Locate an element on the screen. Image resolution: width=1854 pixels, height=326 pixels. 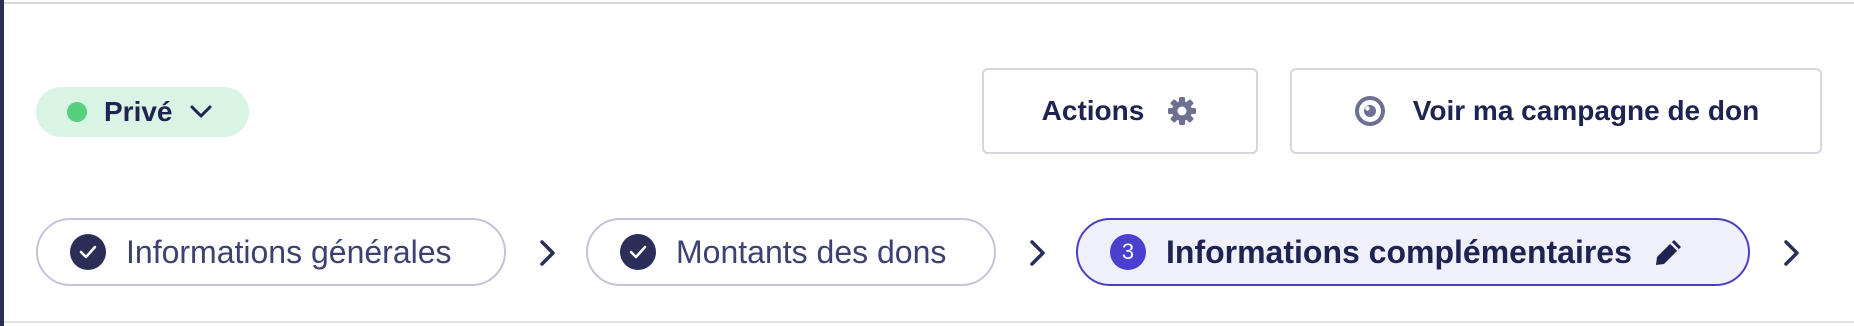
gear-icon is located at coordinates (1182, 111).